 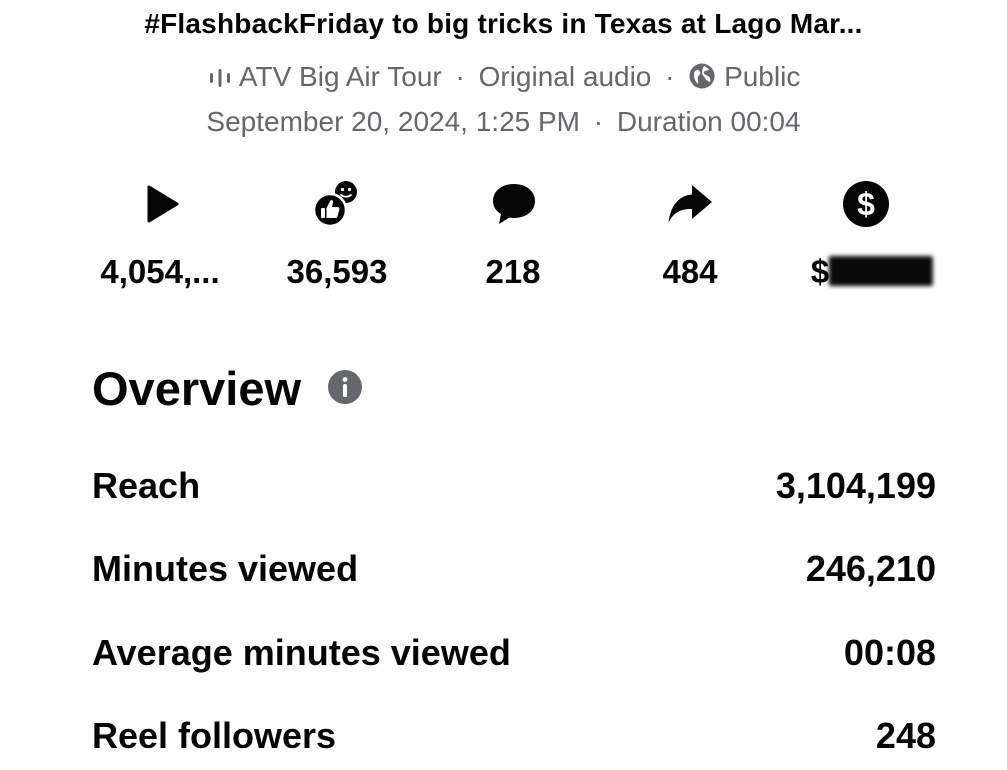 I want to click on overview-heading: Overview, so click(x=197, y=388).